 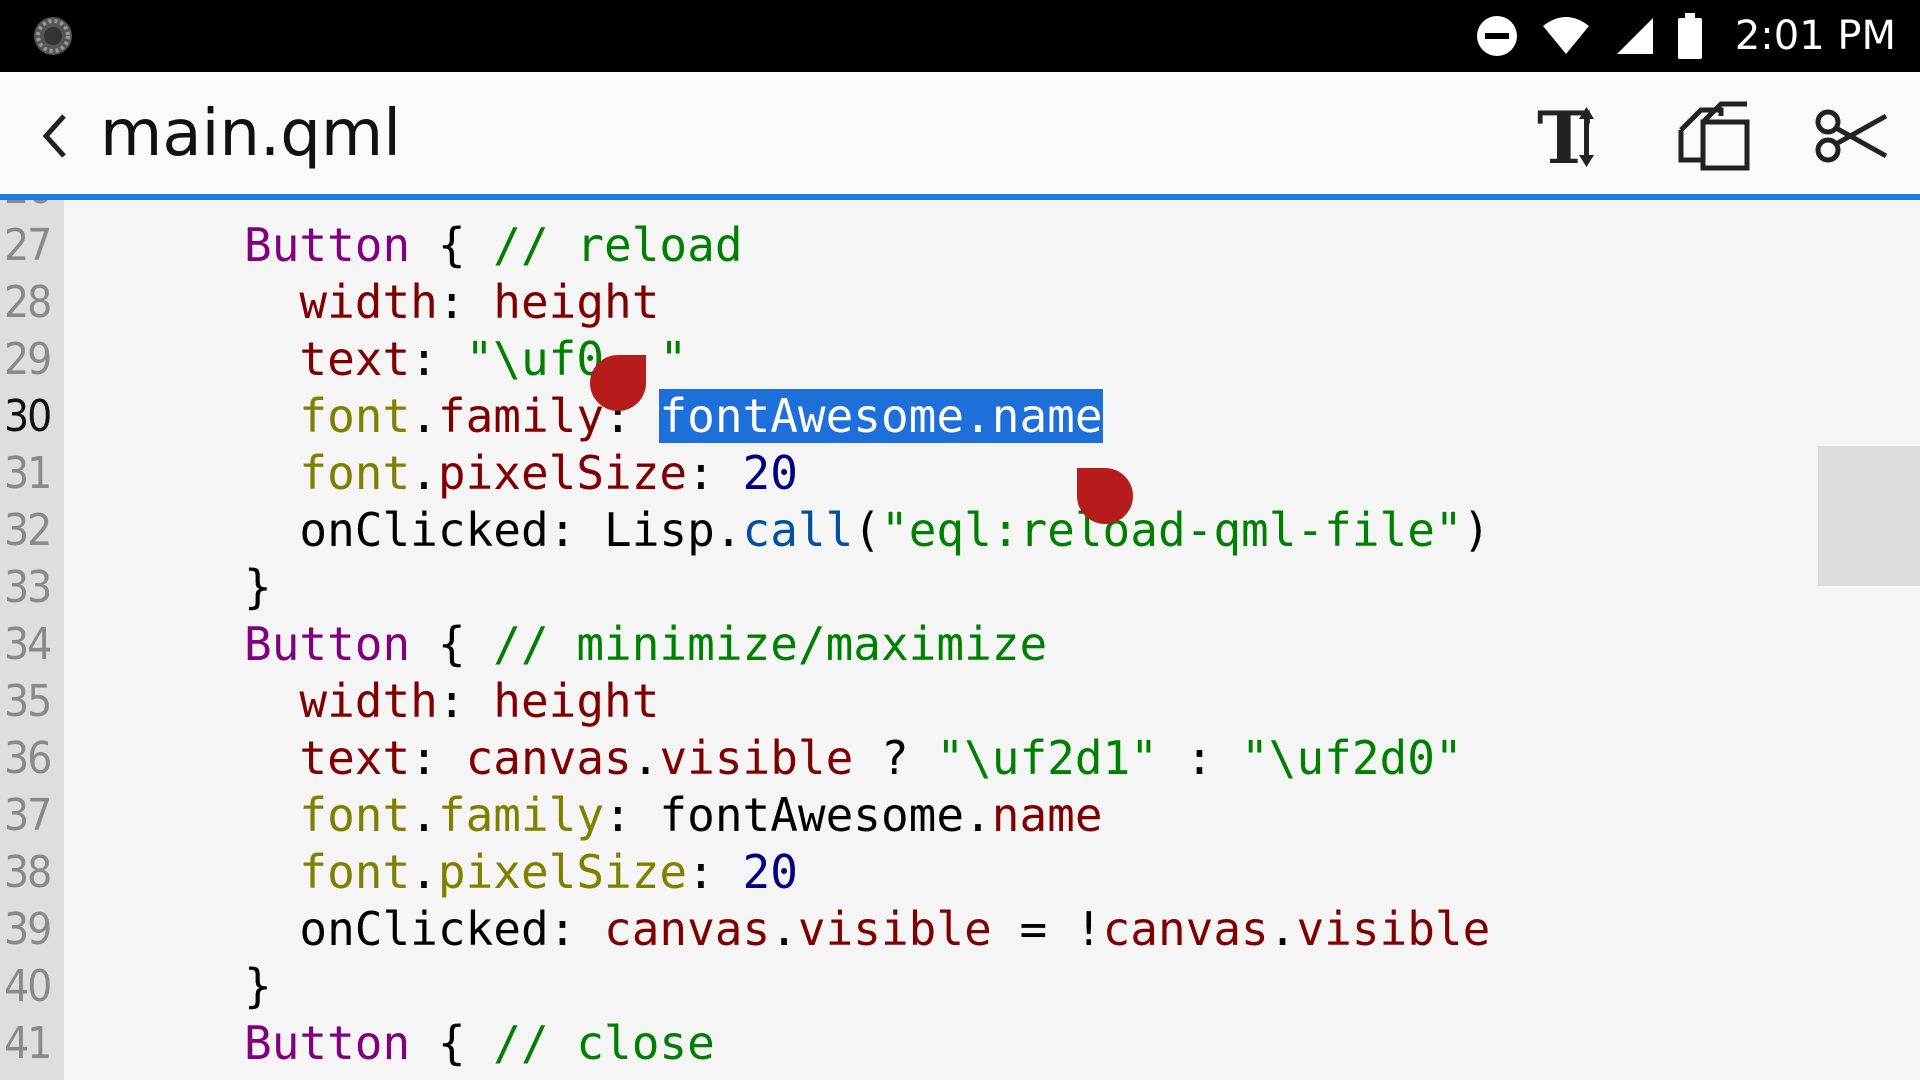 What do you see at coordinates (1869, 516) in the screenshot?
I see `scrollbar-thumb` at bounding box center [1869, 516].